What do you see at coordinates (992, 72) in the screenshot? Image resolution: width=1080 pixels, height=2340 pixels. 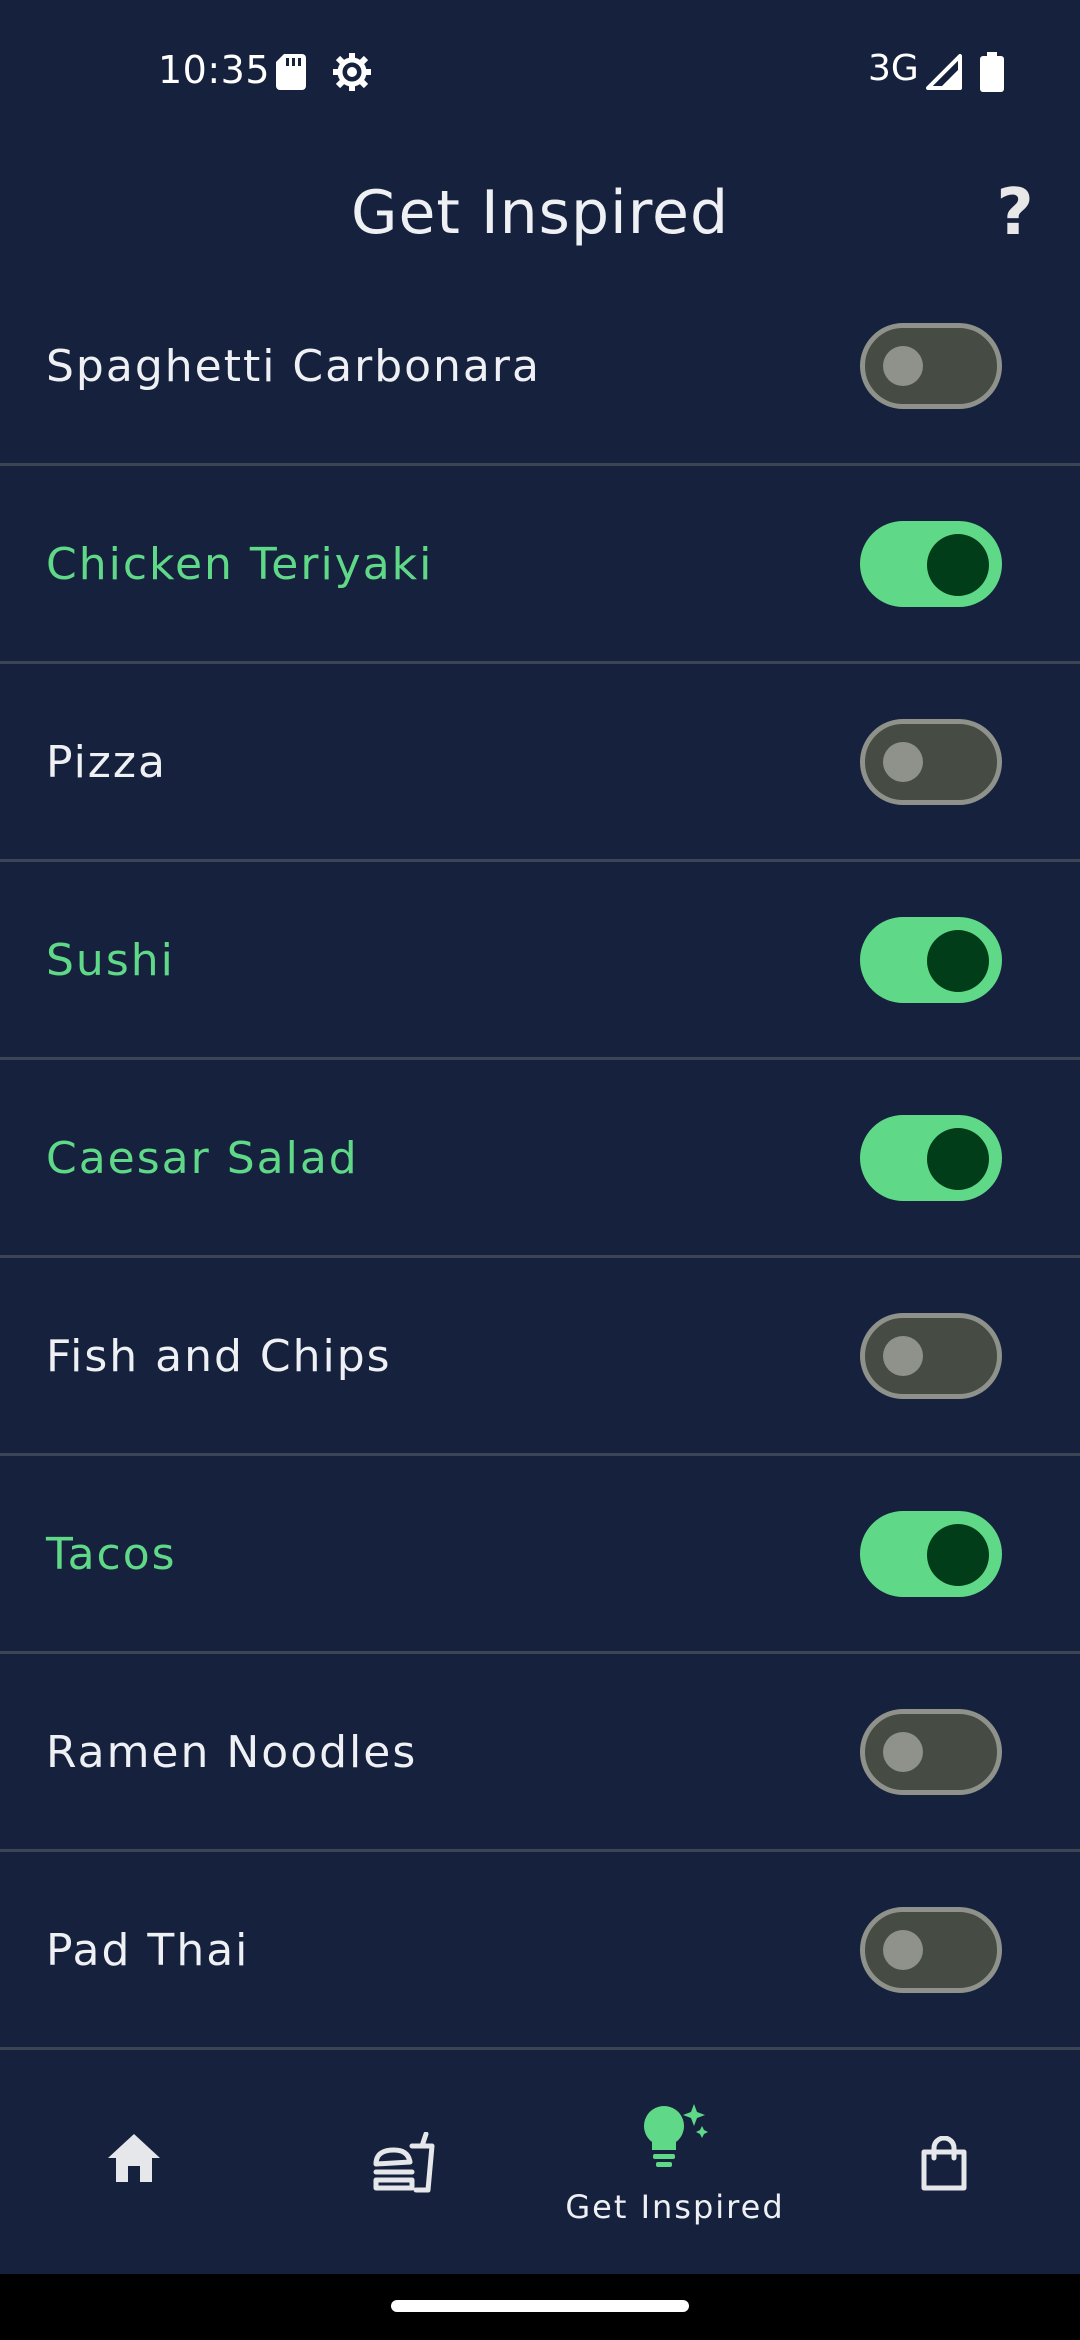 I see `battery-icon` at bounding box center [992, 72].